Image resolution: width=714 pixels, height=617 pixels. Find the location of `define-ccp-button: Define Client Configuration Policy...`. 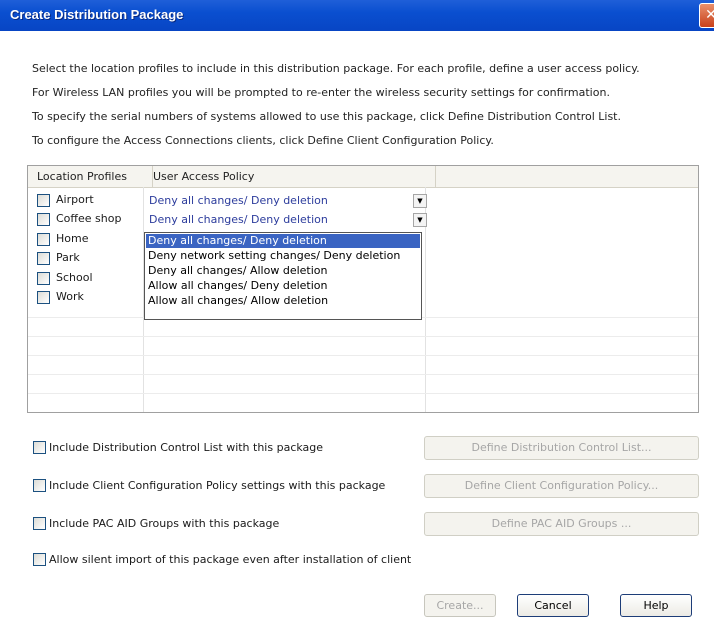

define-ccp-button: Define Client Configuration Policy... is located at coordinates (561, 486).